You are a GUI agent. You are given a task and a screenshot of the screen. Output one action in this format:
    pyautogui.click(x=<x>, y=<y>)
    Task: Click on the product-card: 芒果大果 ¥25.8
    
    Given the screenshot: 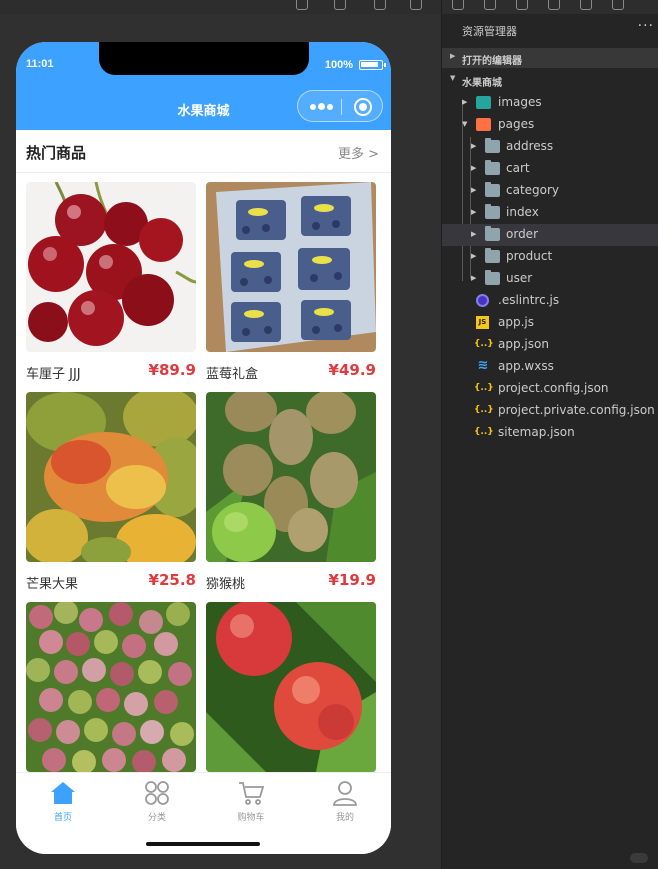 What is the action you would take?
    pyautogui.click(x=111, y=492)
    